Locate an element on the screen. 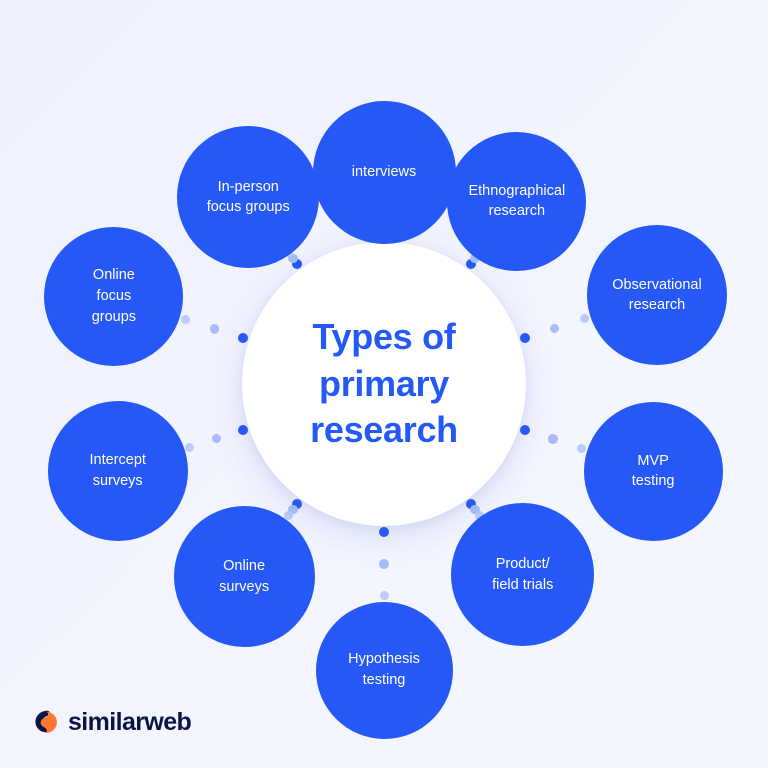 The image size is (768, 768). node-label: Product/ field trials is located at coordinates (523, 574).